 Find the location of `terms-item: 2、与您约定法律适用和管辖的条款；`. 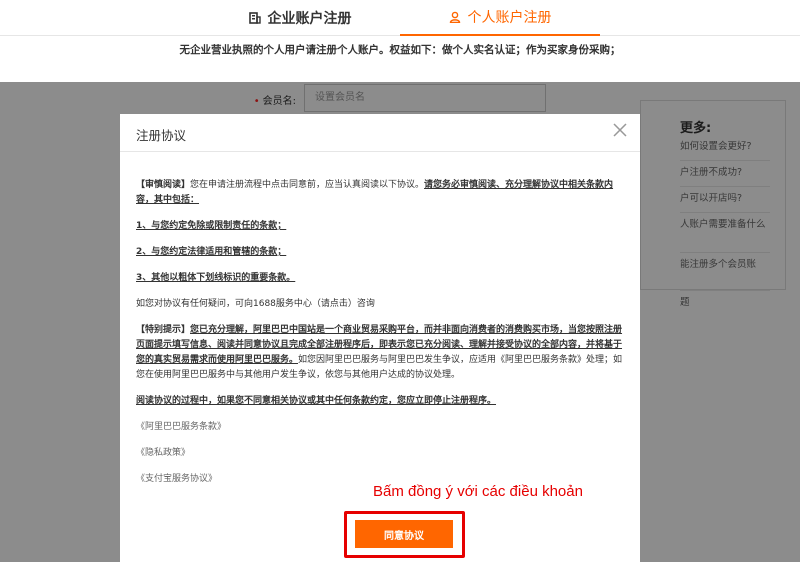

terms-item: 2、与您约定法律适用和管辖的条款； is located at coordinates (211, 252).